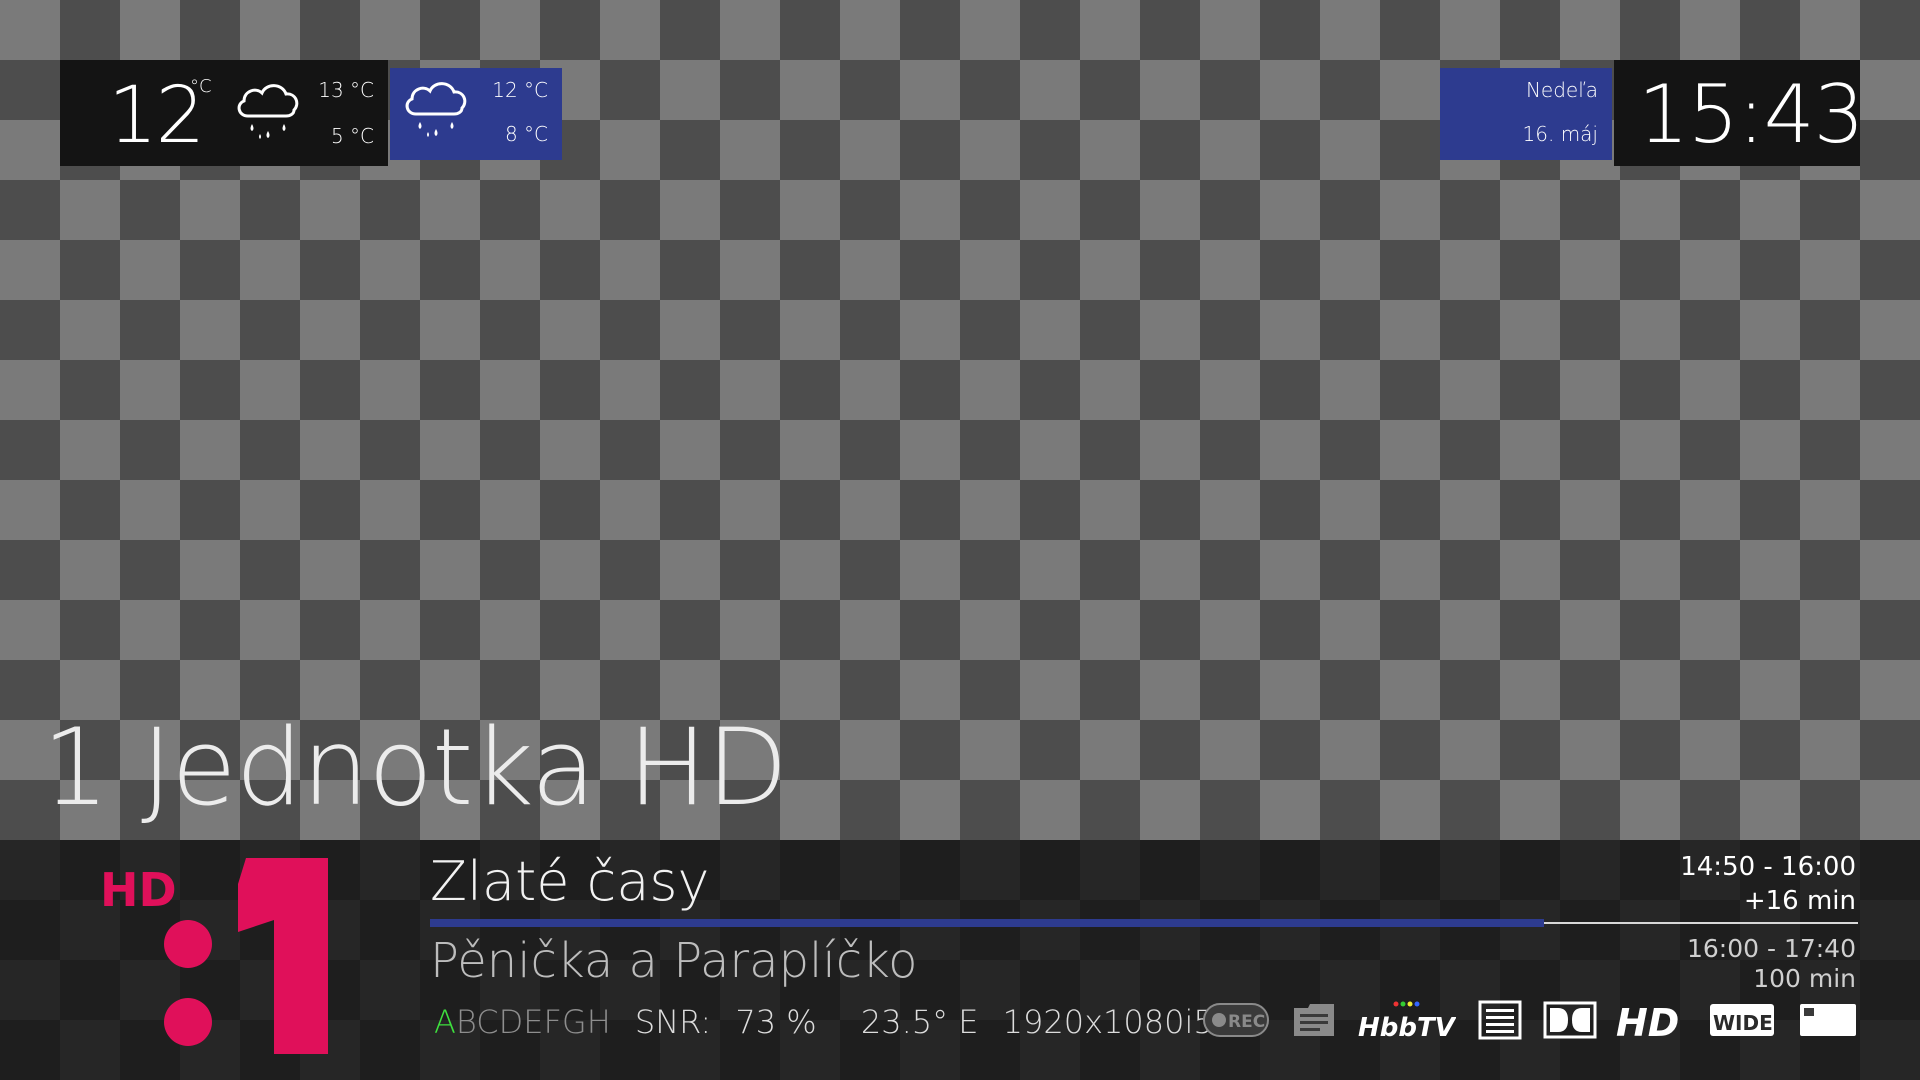  Describe the element at coordinates (1771, 948) in the screenshot. I see `next-program-time: 16:00 - 17:40` at that location.